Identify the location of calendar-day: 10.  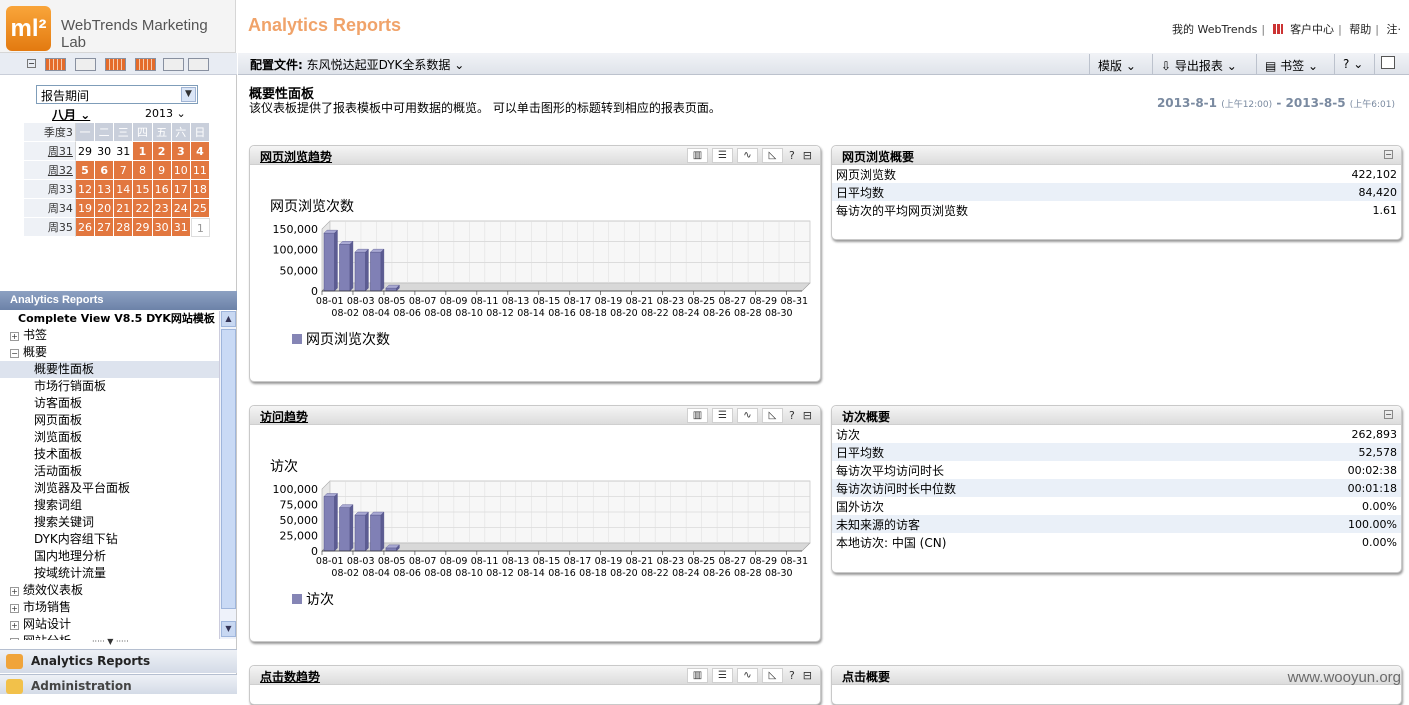
(181, 170).